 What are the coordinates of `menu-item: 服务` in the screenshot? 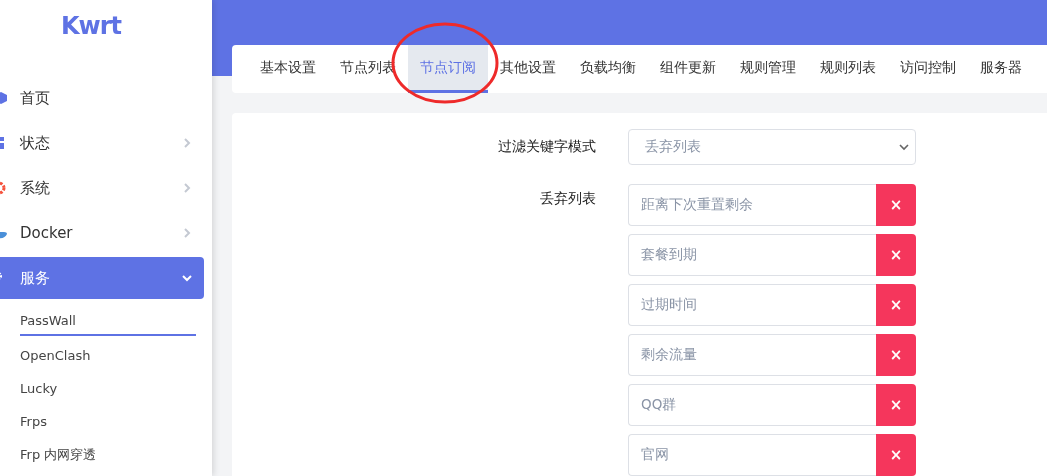 It's located at (102, 278).